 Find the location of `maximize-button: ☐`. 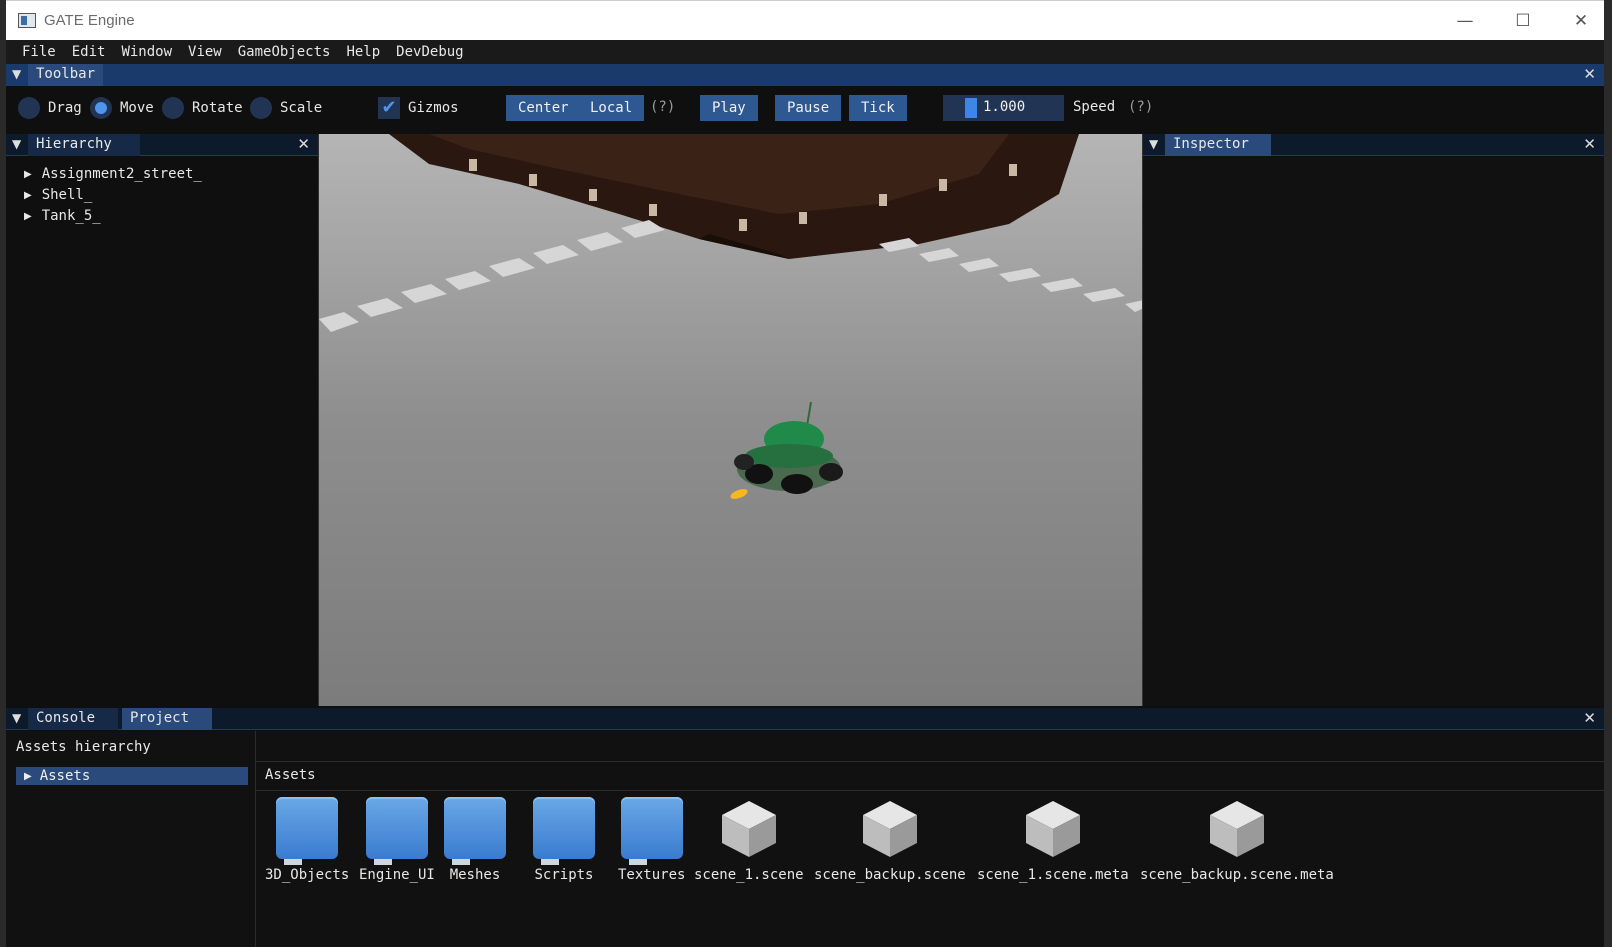

maximize-button: ☐ is located at coordinates (1523, 21).